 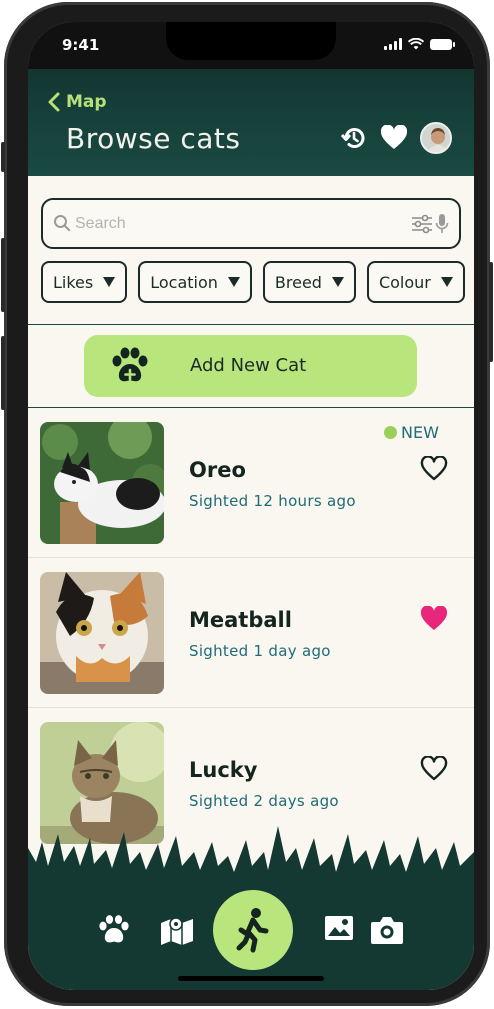 What do you see at coordinates (73, 282) in the screenshot?
I see `filter-label: Likes` at bounding box center [73, 282].